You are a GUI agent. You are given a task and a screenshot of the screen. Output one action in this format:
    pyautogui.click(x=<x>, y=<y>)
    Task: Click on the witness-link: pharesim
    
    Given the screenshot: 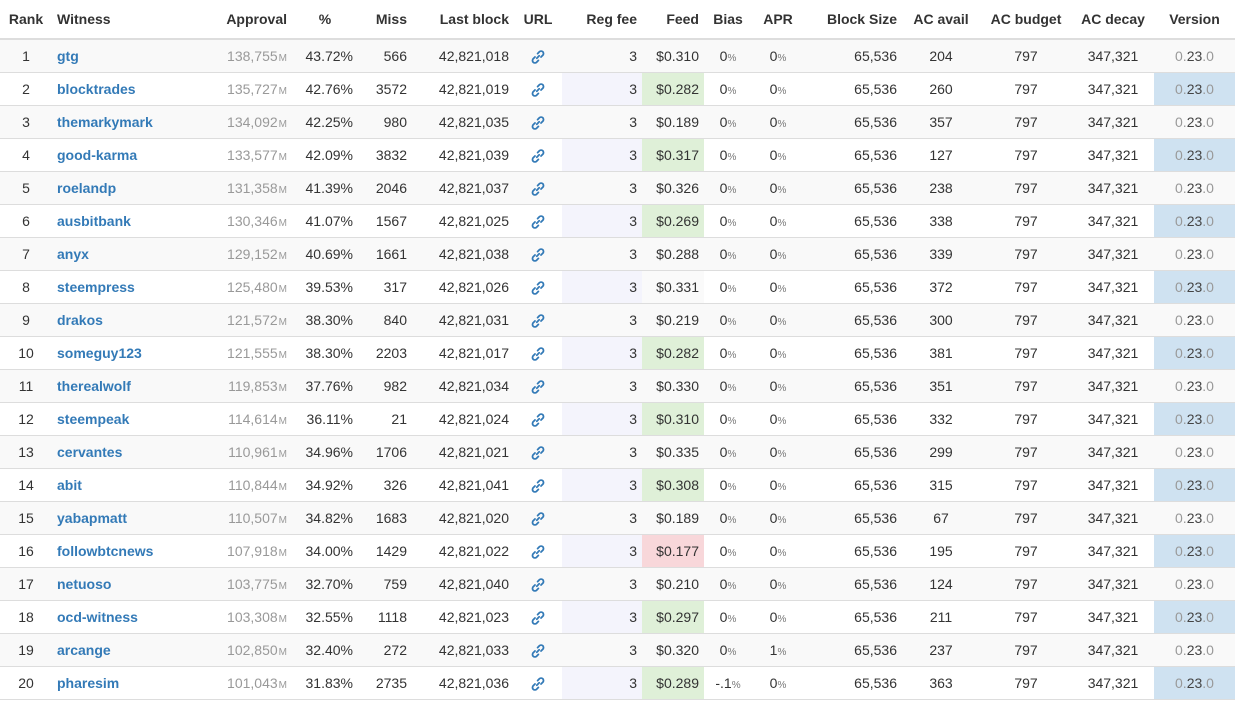 What is the action you would take?
    pyautogui.click(x=88, y=683)
    